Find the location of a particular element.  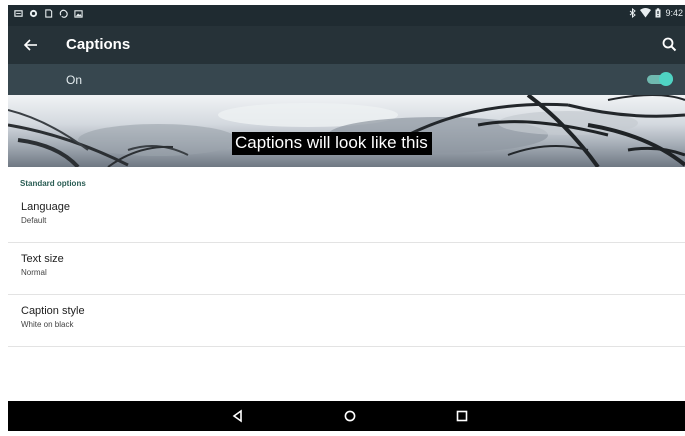

item-title: Text size is located at coordinates (42, 259).